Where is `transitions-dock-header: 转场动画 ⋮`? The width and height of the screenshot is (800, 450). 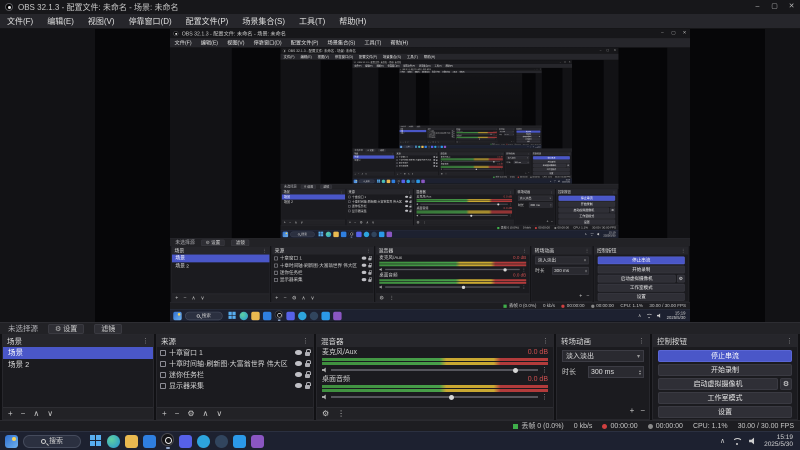
transitions-dock-header: 转场动画 ⋮ is located at coordinates (603, 341).